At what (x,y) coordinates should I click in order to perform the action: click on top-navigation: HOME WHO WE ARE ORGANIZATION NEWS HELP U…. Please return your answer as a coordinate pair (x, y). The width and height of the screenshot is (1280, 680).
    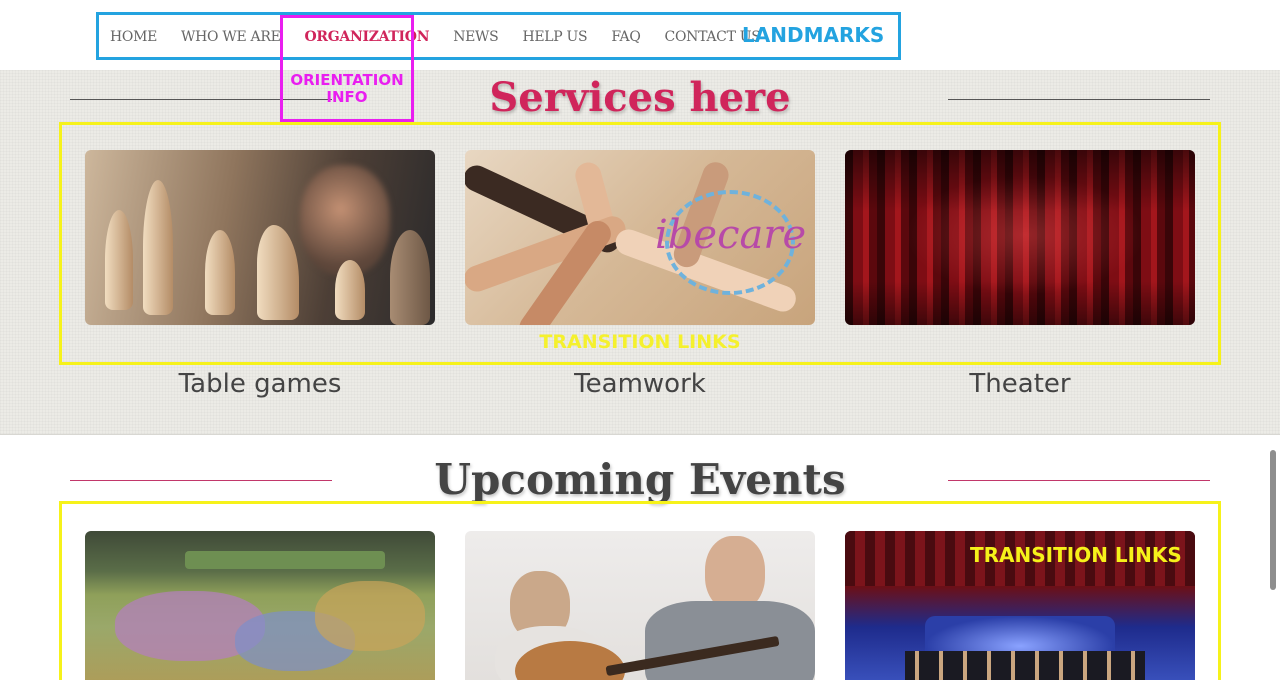
    Looking at the image, I should click on (640, 35).